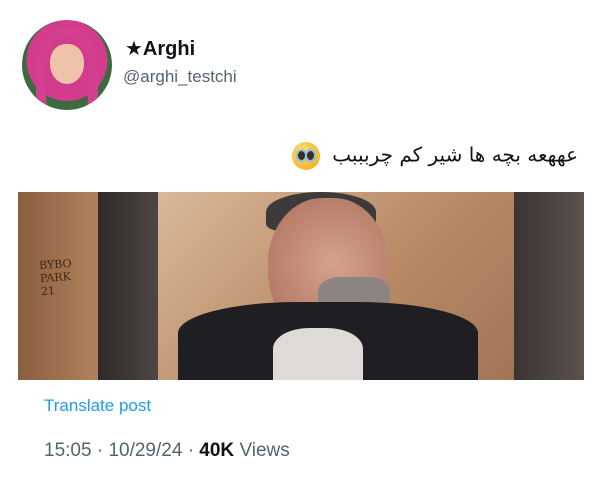 The width and height of the screenshot is (600, 480). What do you see at coordinates (55, 277) in the screenshot?
I see `media-sign-text: BYBO PARK 21` at bounding box center [55, 277].